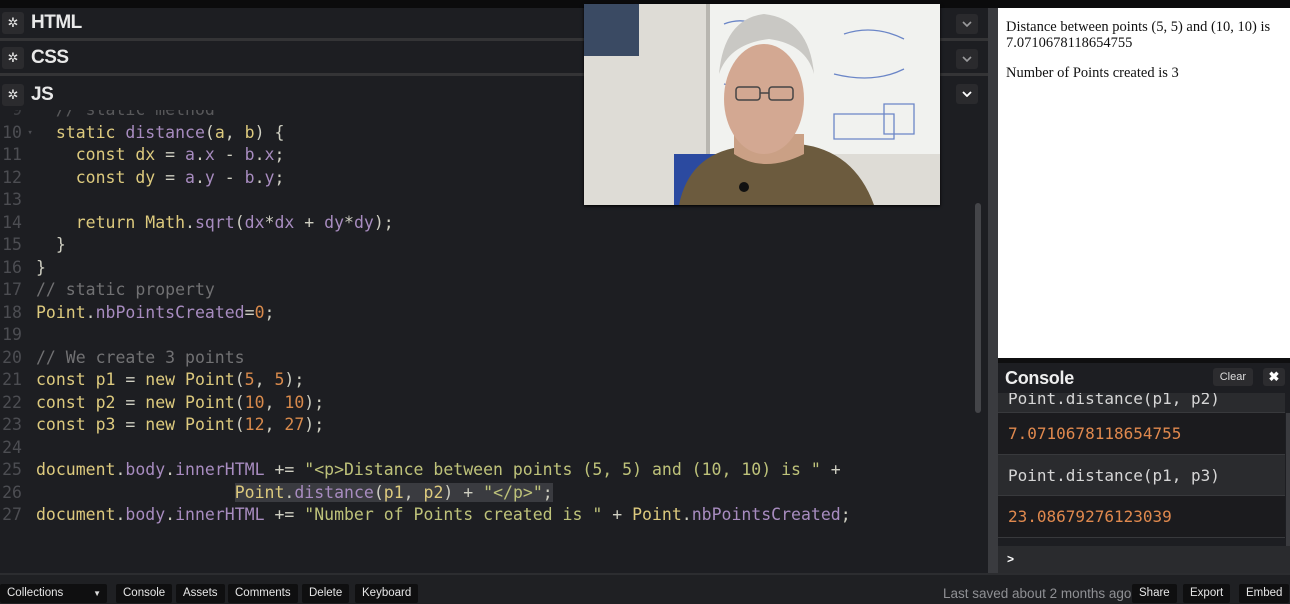 Image resolution: width=1290 pixels, height=604 pixels. What do you see at coordinates (12, 177) in the screenshot?
I see `line-number: 12` at bounding box center [12, 177].